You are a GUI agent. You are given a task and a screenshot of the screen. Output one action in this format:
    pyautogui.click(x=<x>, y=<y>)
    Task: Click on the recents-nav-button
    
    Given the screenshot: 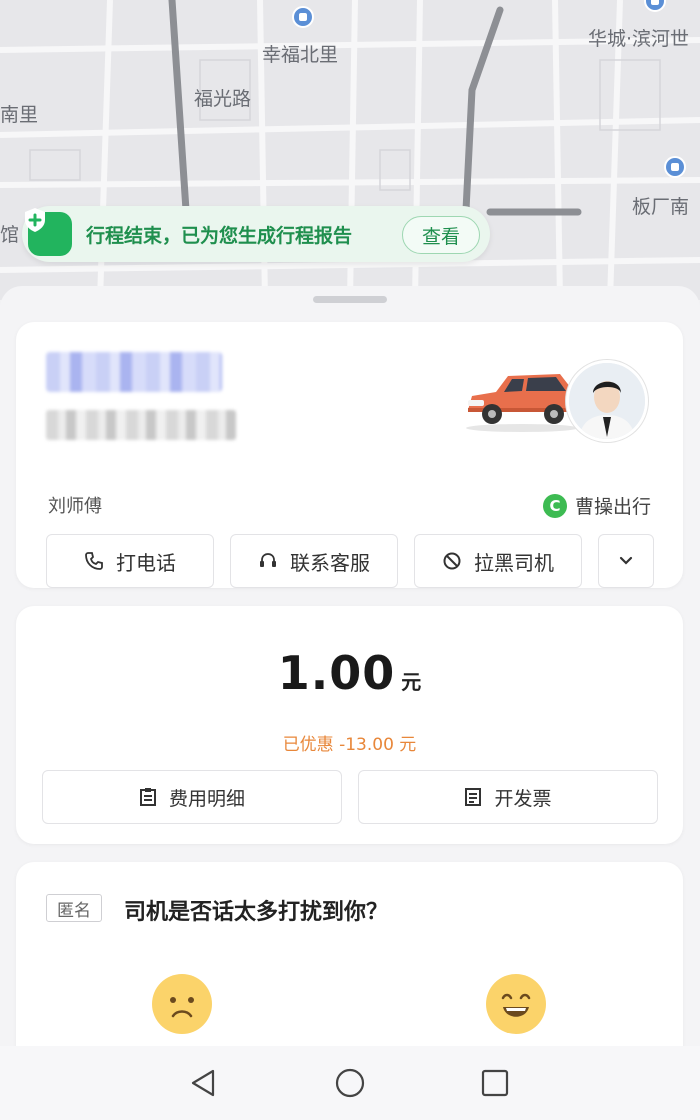 What is the action you would take?
    pyautogui.click(x=495, y=1083)
    